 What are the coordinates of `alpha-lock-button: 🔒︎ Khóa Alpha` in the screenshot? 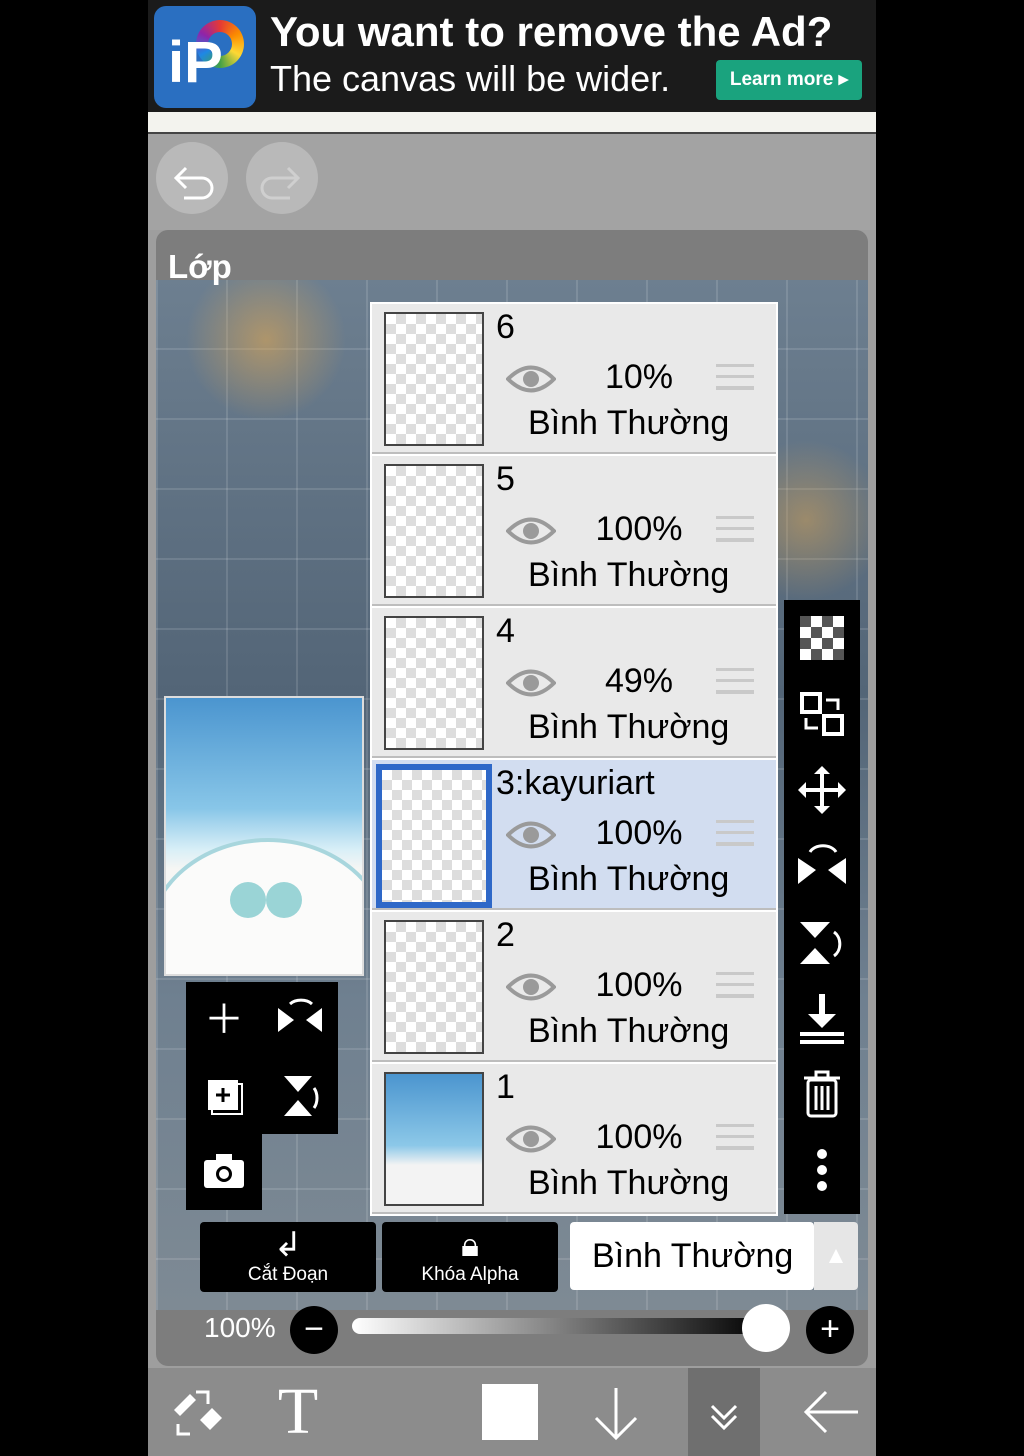 It's located at (470, 1257).